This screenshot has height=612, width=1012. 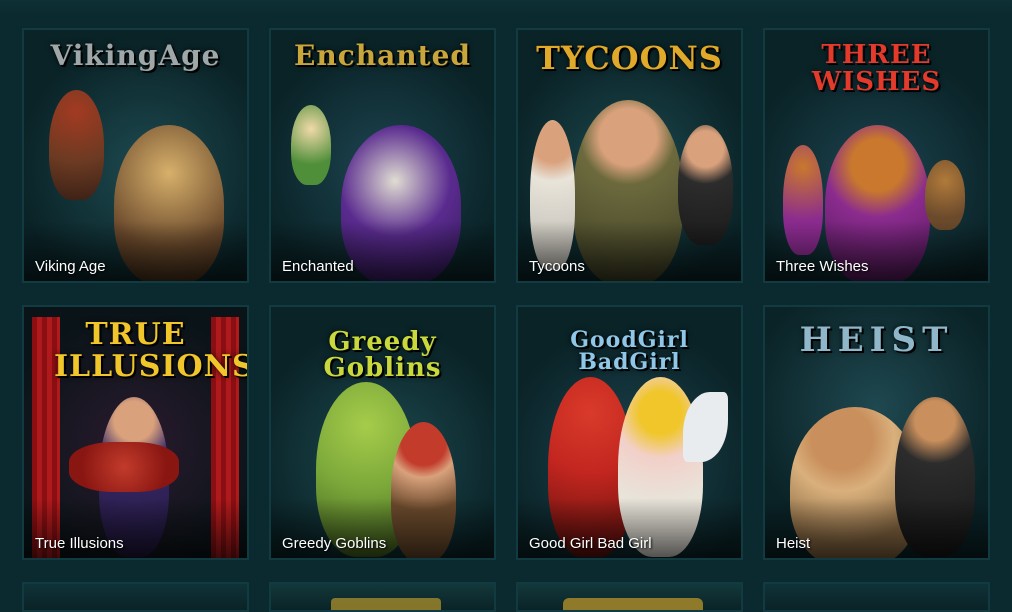 I want to click on game-tile-true-illusions: TRUE ILLUSIONS True Illusions, so click(x=135, y=432).